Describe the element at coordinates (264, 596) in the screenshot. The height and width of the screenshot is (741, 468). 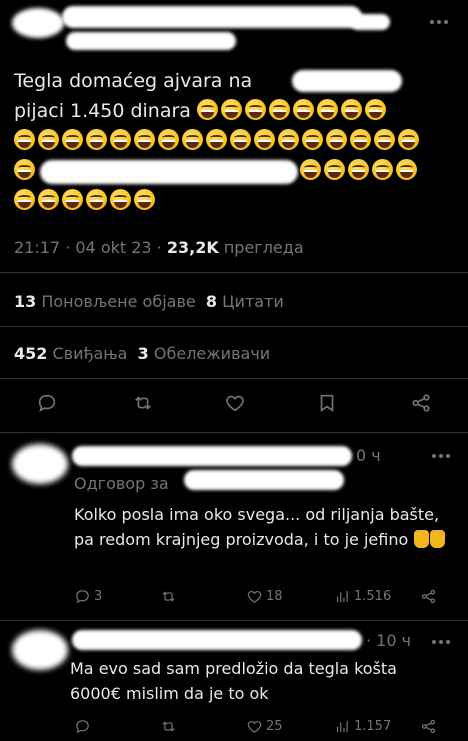
I see `reply-like-button: 18` at that location.